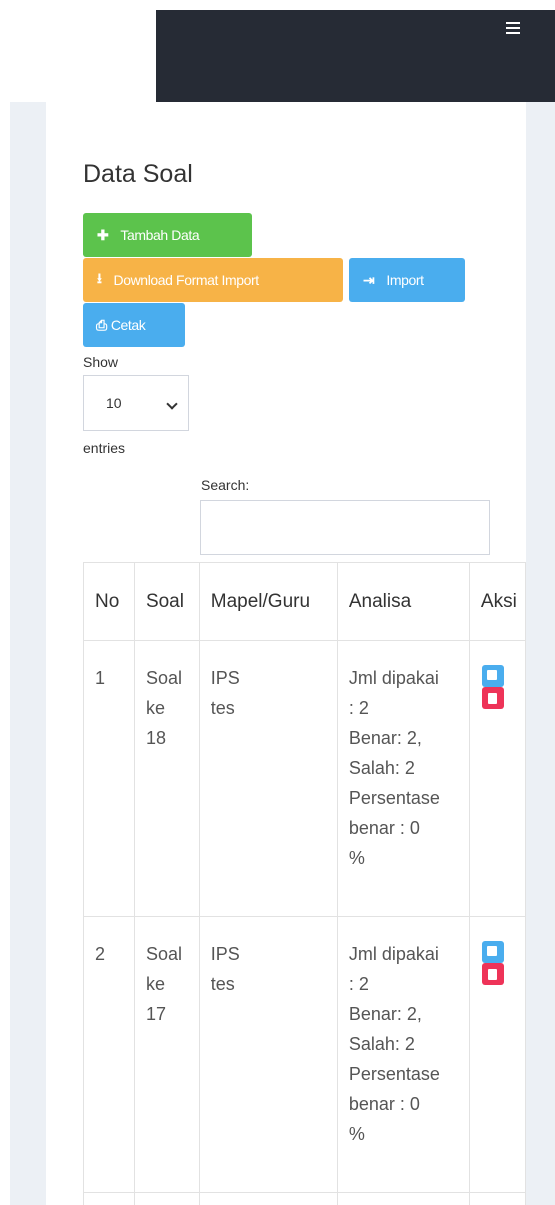 The image size is (555, 1205). Describe the element at coordinates (160, 235) in the screenshot. I see `add-data-label: Tambah Data` at that location.